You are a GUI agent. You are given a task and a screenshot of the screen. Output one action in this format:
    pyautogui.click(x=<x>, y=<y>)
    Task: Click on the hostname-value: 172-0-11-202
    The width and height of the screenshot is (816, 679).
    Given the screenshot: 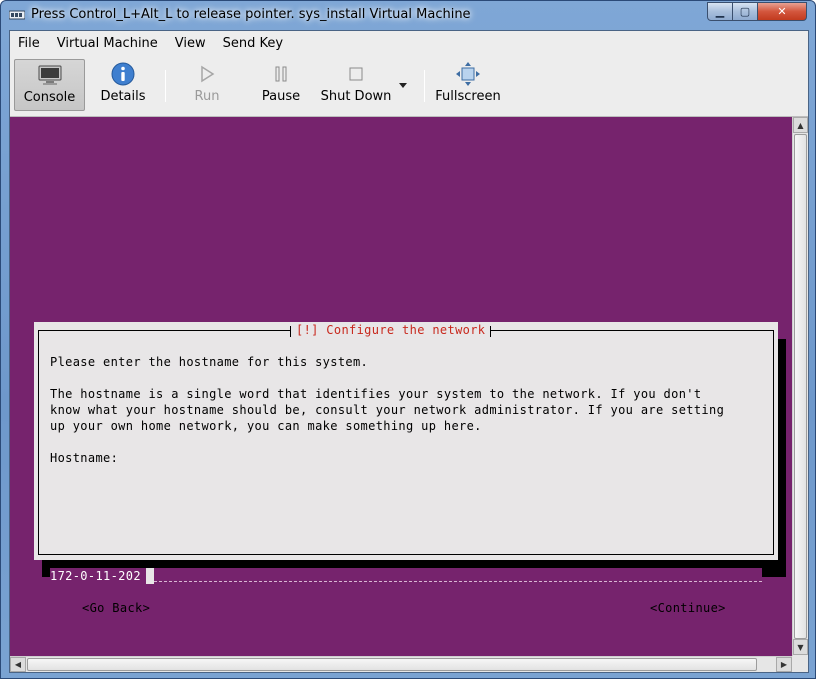 What is the action you would take?
    pyautogui.click(x=95, y=576)
    